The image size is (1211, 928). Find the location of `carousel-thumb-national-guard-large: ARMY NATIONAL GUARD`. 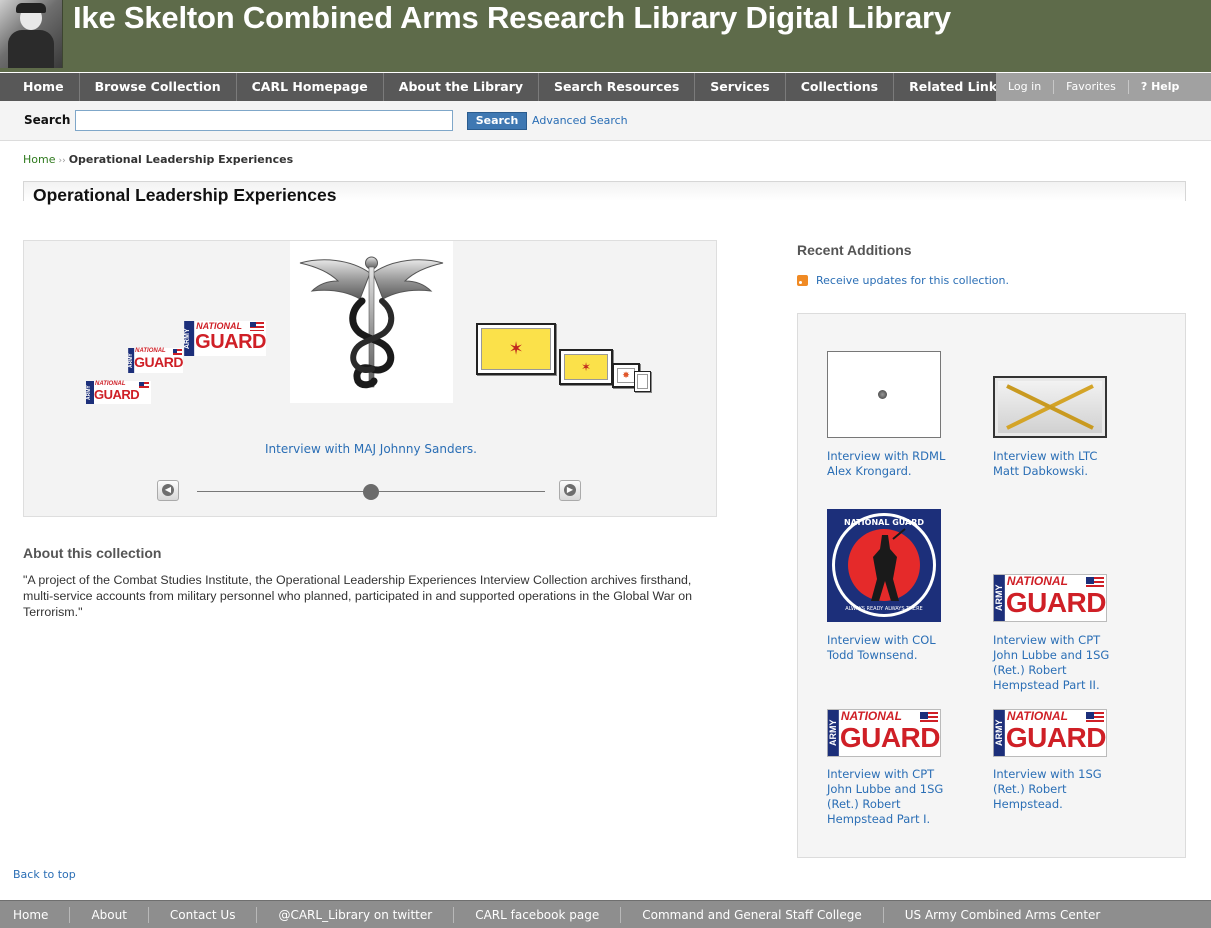

carousel-thumb-national-guard-large: ARMY NATIONAL GUARD is located at coordinates (225, 338).